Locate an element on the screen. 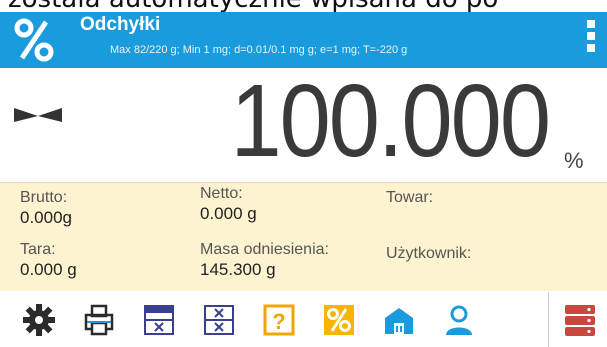 This screenshot has height=347, width=607. database-calc-alt-icon is located at coordinates (219, 320).